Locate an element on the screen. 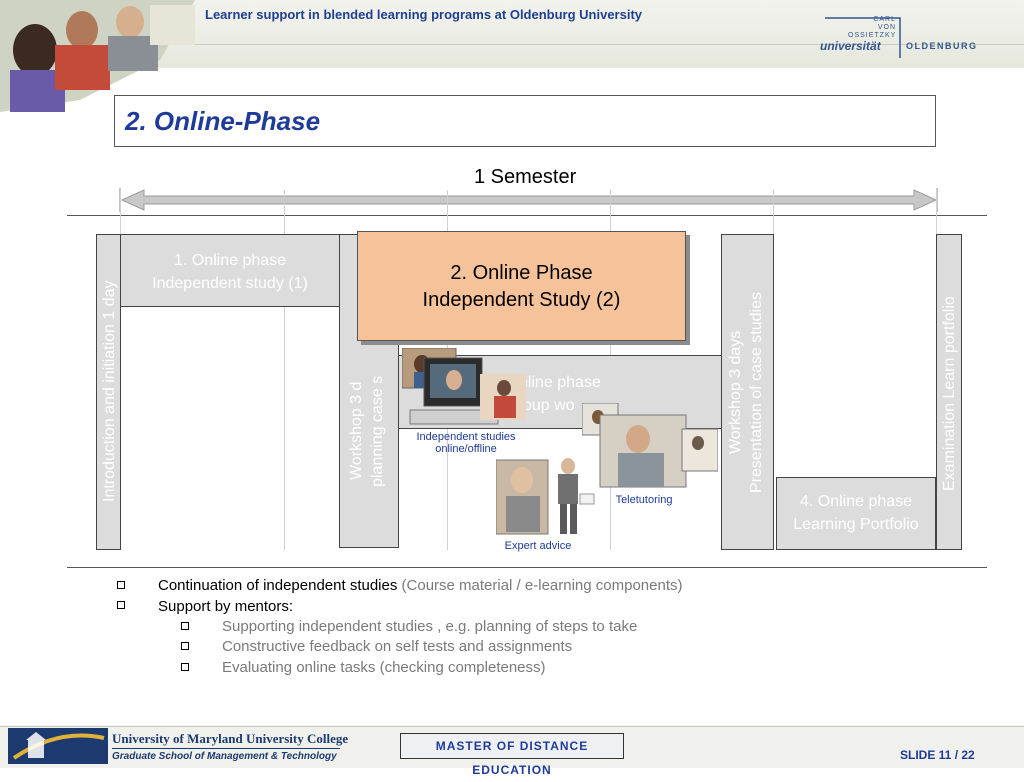 The width and height of the screenshot is (1024, 782). bullet-1-main: Continuation of independent studies is located at coordinates (278, 585).